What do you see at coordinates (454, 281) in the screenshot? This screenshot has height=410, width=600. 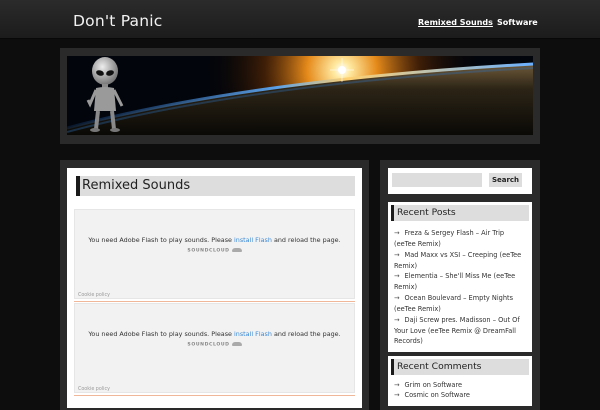 I see `recent-post-link: Elementia – She'll Miss Me (eeTee Remix)` at bounding box center [454, 281].